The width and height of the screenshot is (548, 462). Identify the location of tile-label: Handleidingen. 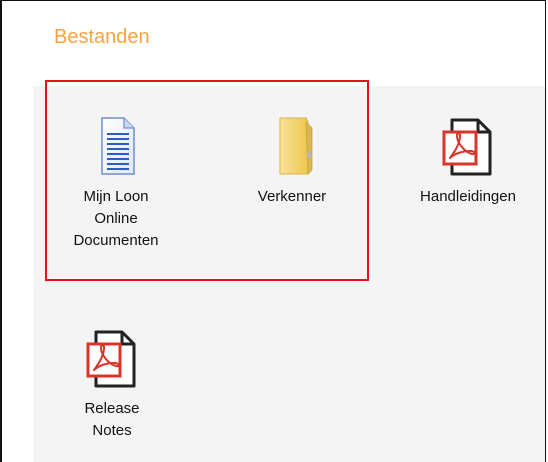
(468, 197).